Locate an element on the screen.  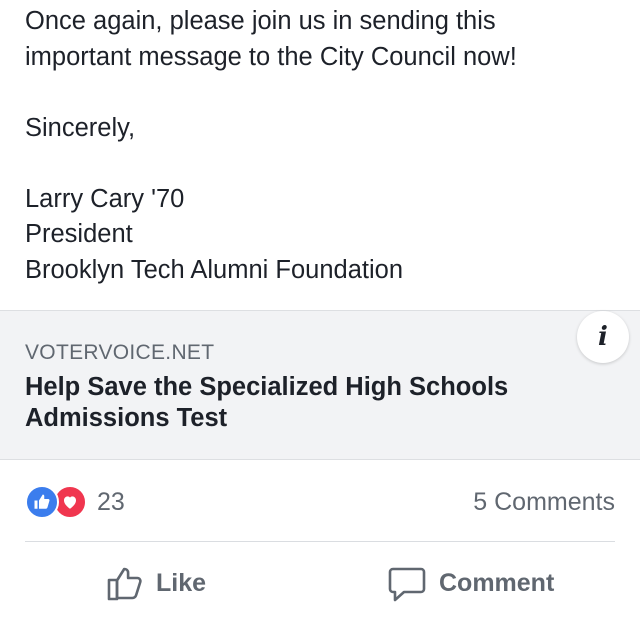
post-line: Sincerely, is located at coordinates (80, 127).